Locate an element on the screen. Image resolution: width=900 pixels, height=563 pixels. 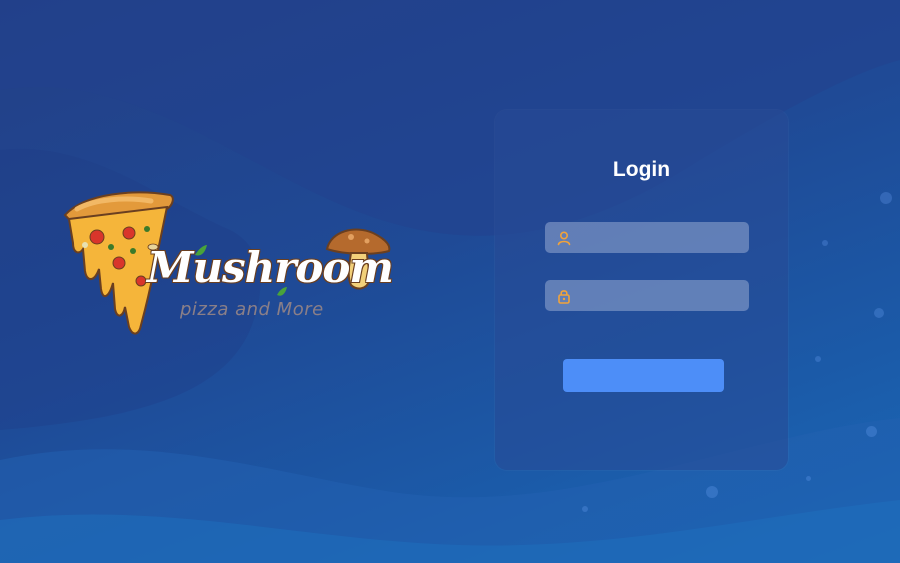
password-input is located at coordinates (662, 295).